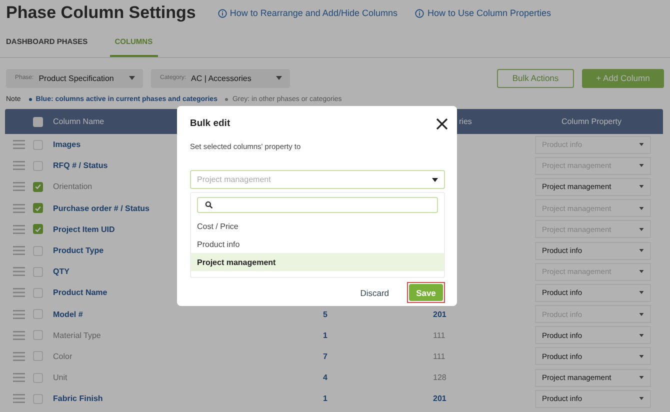 The width and height of the screenshot is (670, 412). What do you see at coordinates (62, 356) in the screenshot?
I see `column-name: Color` at bounding box center [62, 356].